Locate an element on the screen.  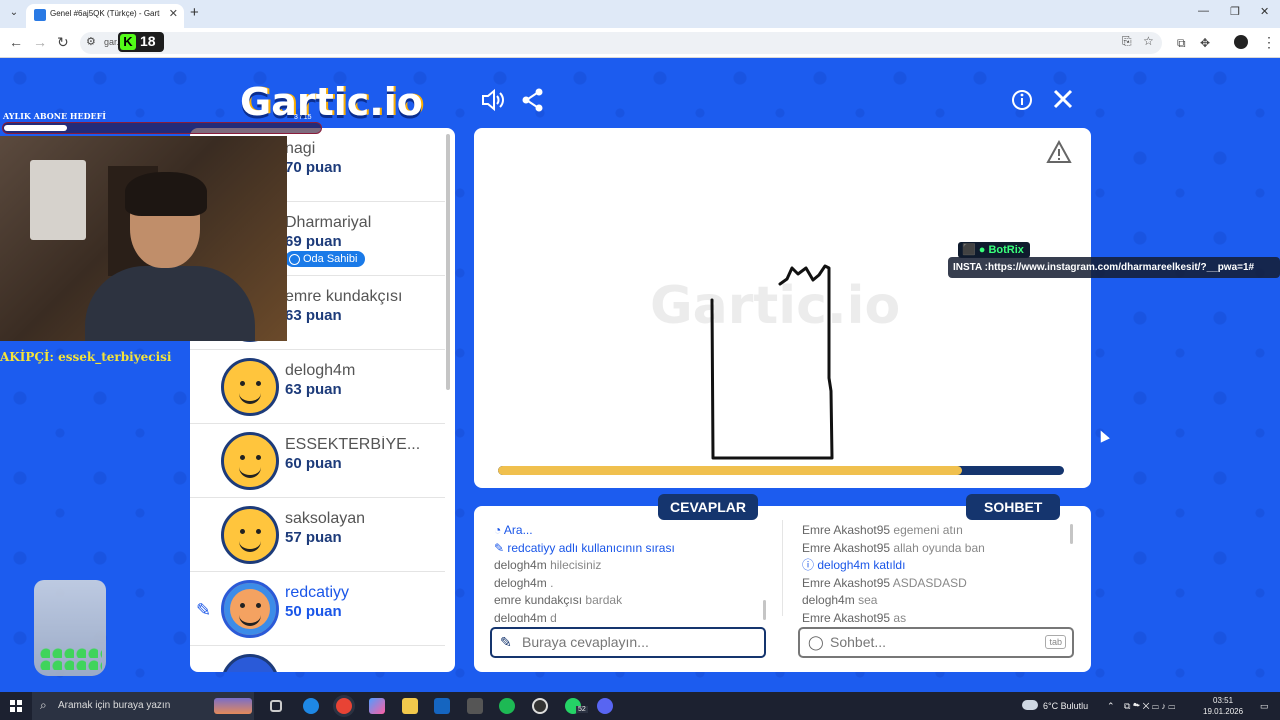
player-score: 50 puan is located at coordinates (313, 611).